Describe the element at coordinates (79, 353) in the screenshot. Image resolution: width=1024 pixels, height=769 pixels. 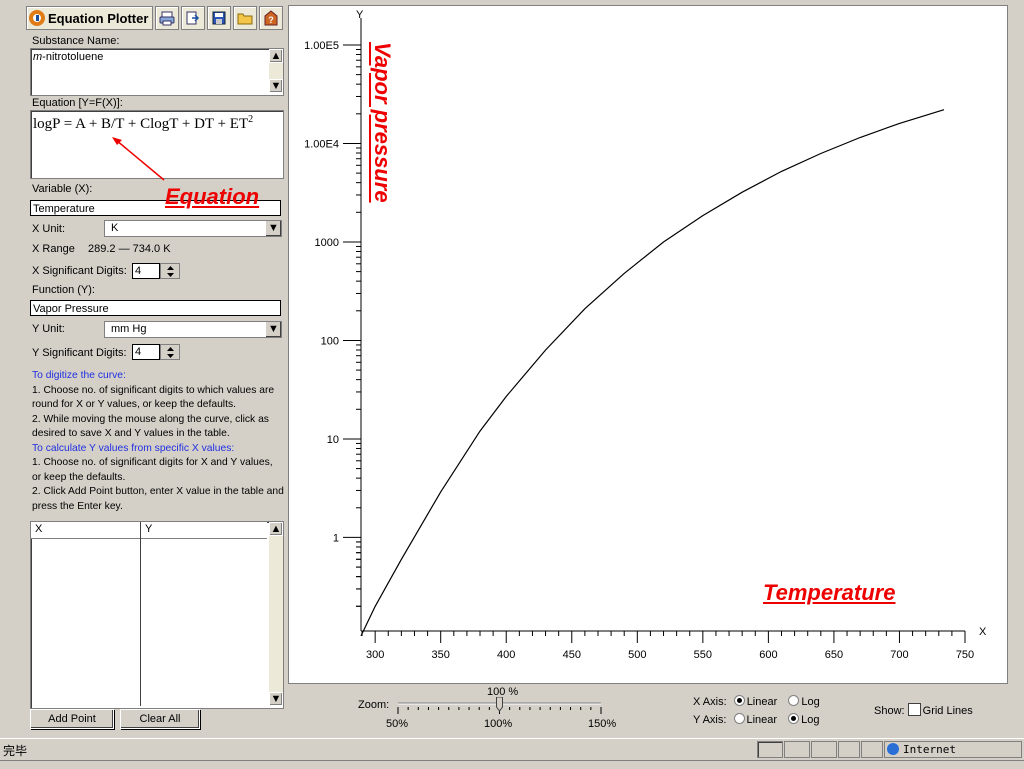
I see `y-sig-label: Y Significant Digits:` at that location.